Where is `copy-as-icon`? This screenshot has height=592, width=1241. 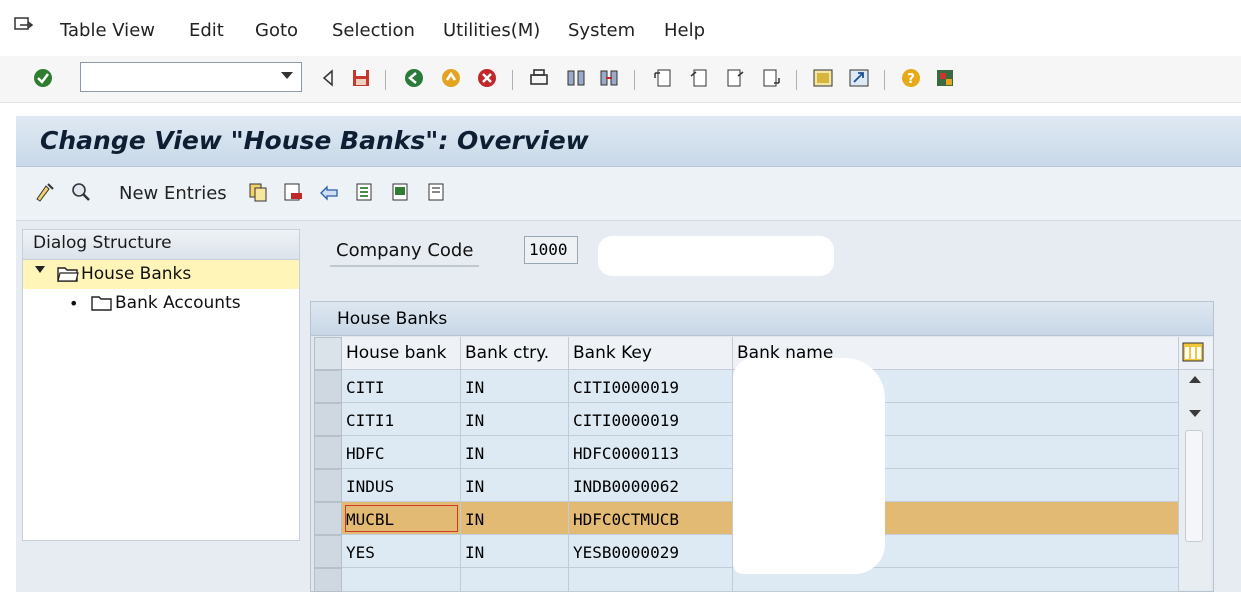
copy-as-icon is located at coordinates (258, 192).